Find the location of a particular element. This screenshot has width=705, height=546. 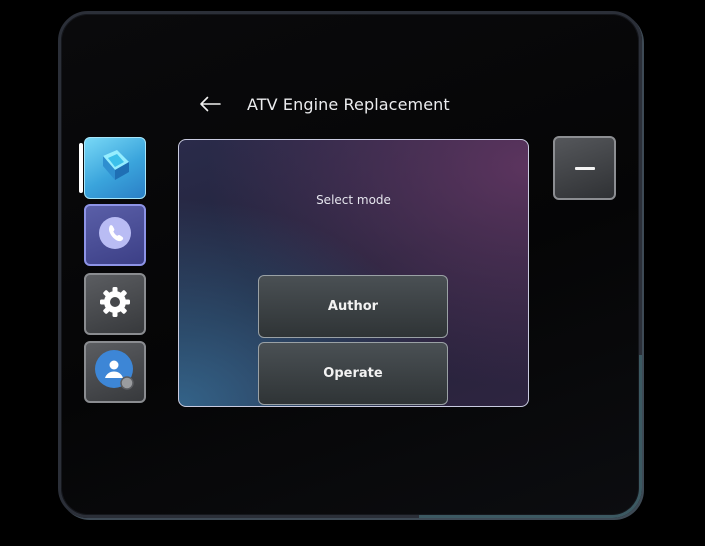

page-title: ATV Engine Replacement is located at coordinates (348, 104).